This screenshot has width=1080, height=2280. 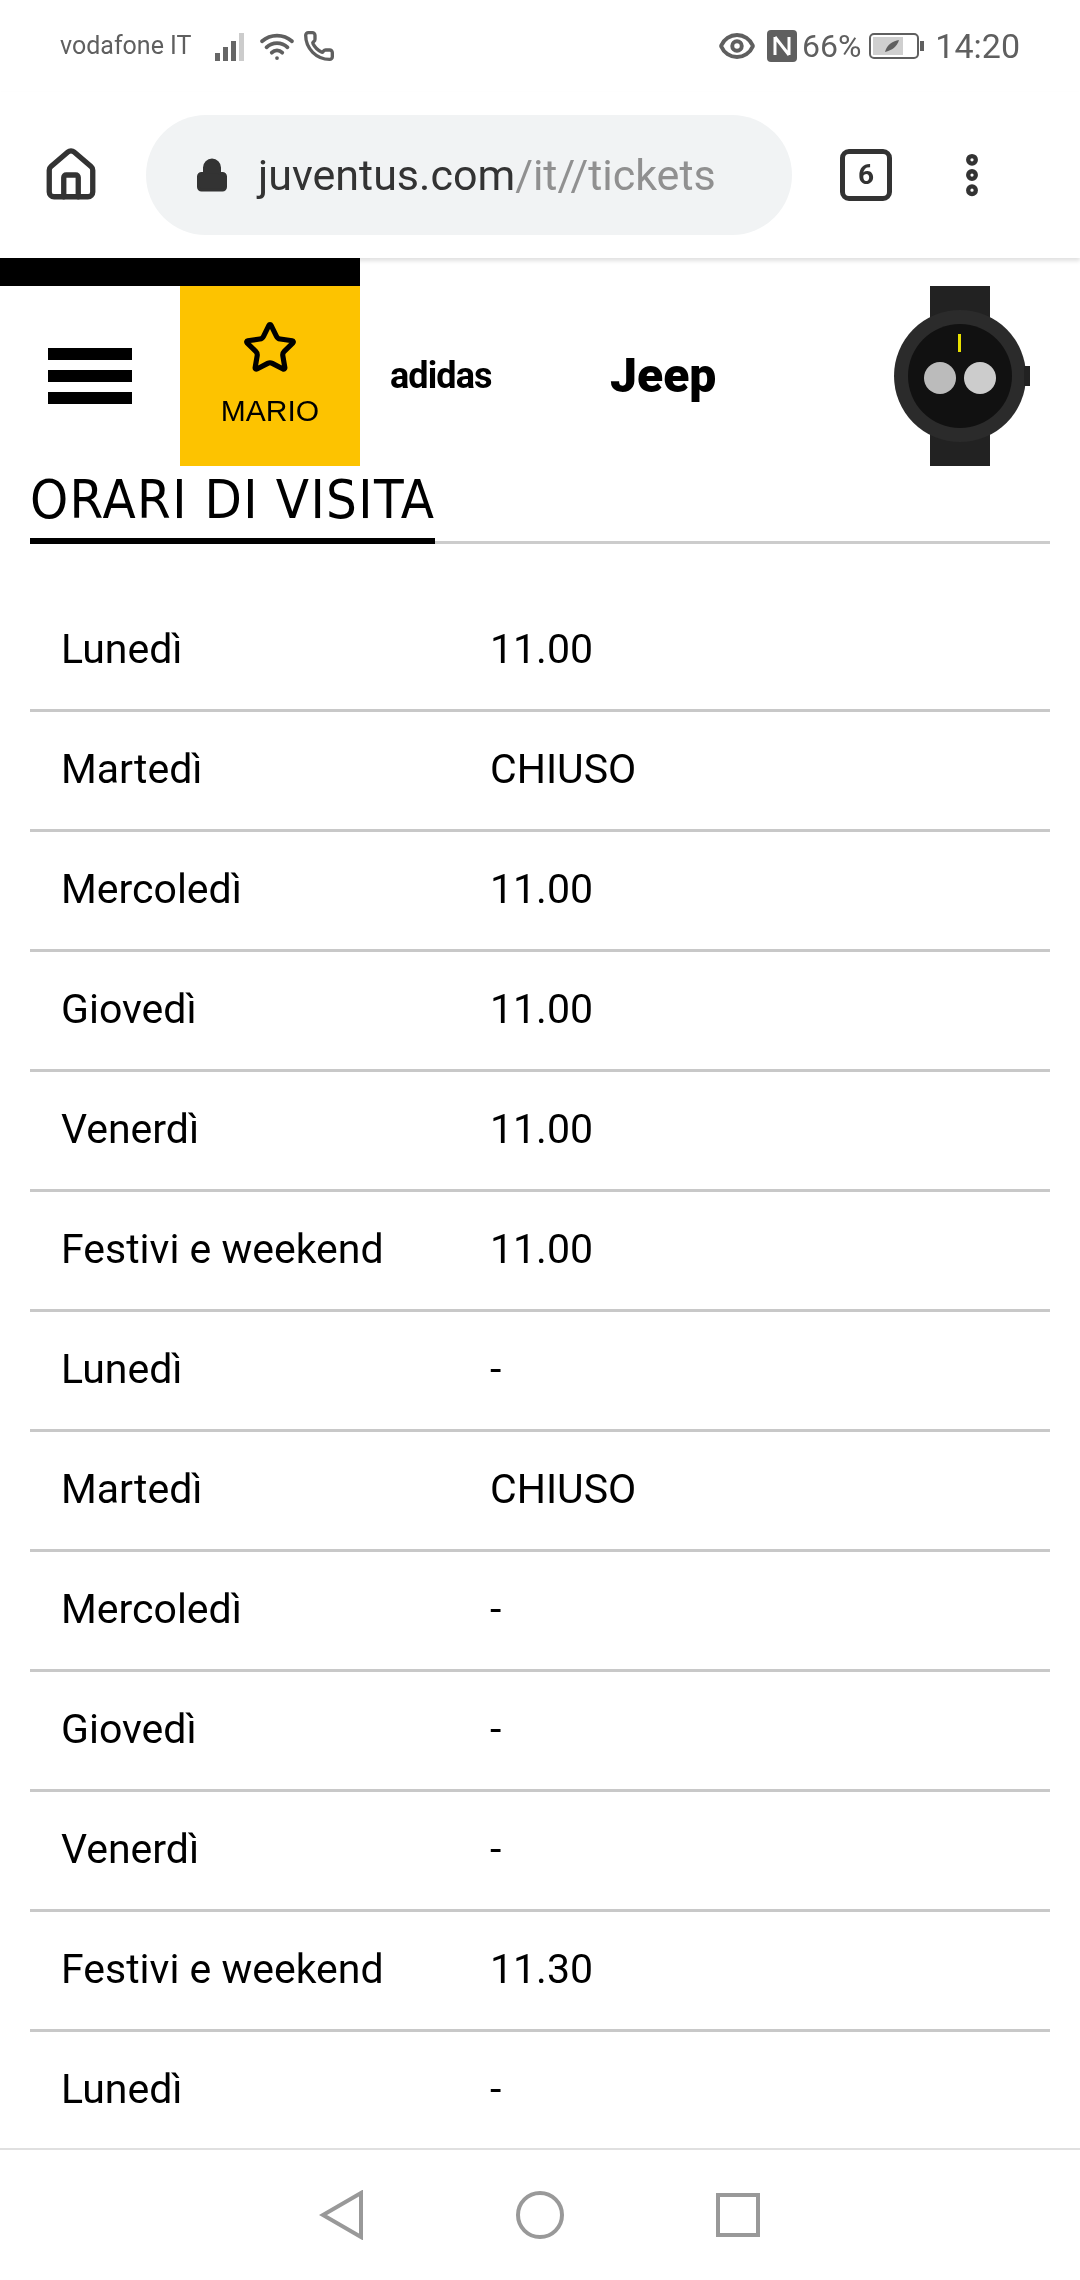 I want to click on battery-percent: 66%, so click(x=831, y=46).